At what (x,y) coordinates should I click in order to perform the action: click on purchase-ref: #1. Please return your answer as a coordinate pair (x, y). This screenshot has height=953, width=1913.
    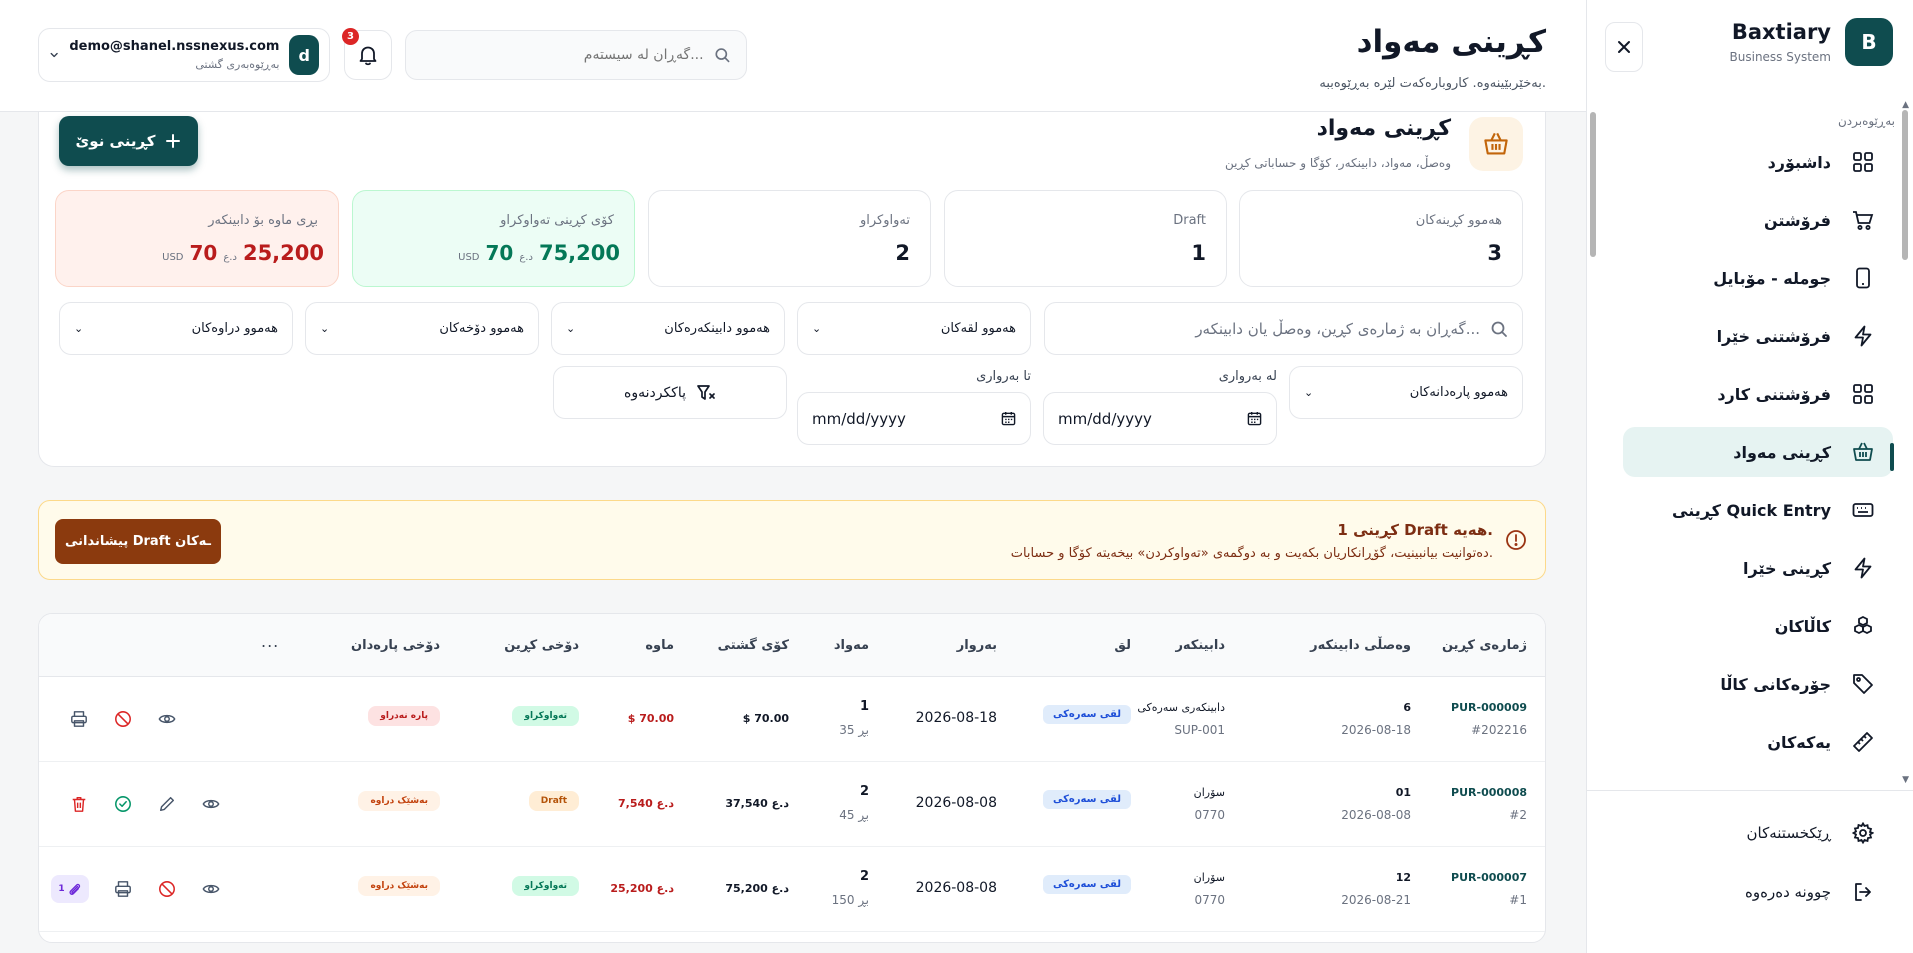
    Looking at the image, I should click on (1518, 900).